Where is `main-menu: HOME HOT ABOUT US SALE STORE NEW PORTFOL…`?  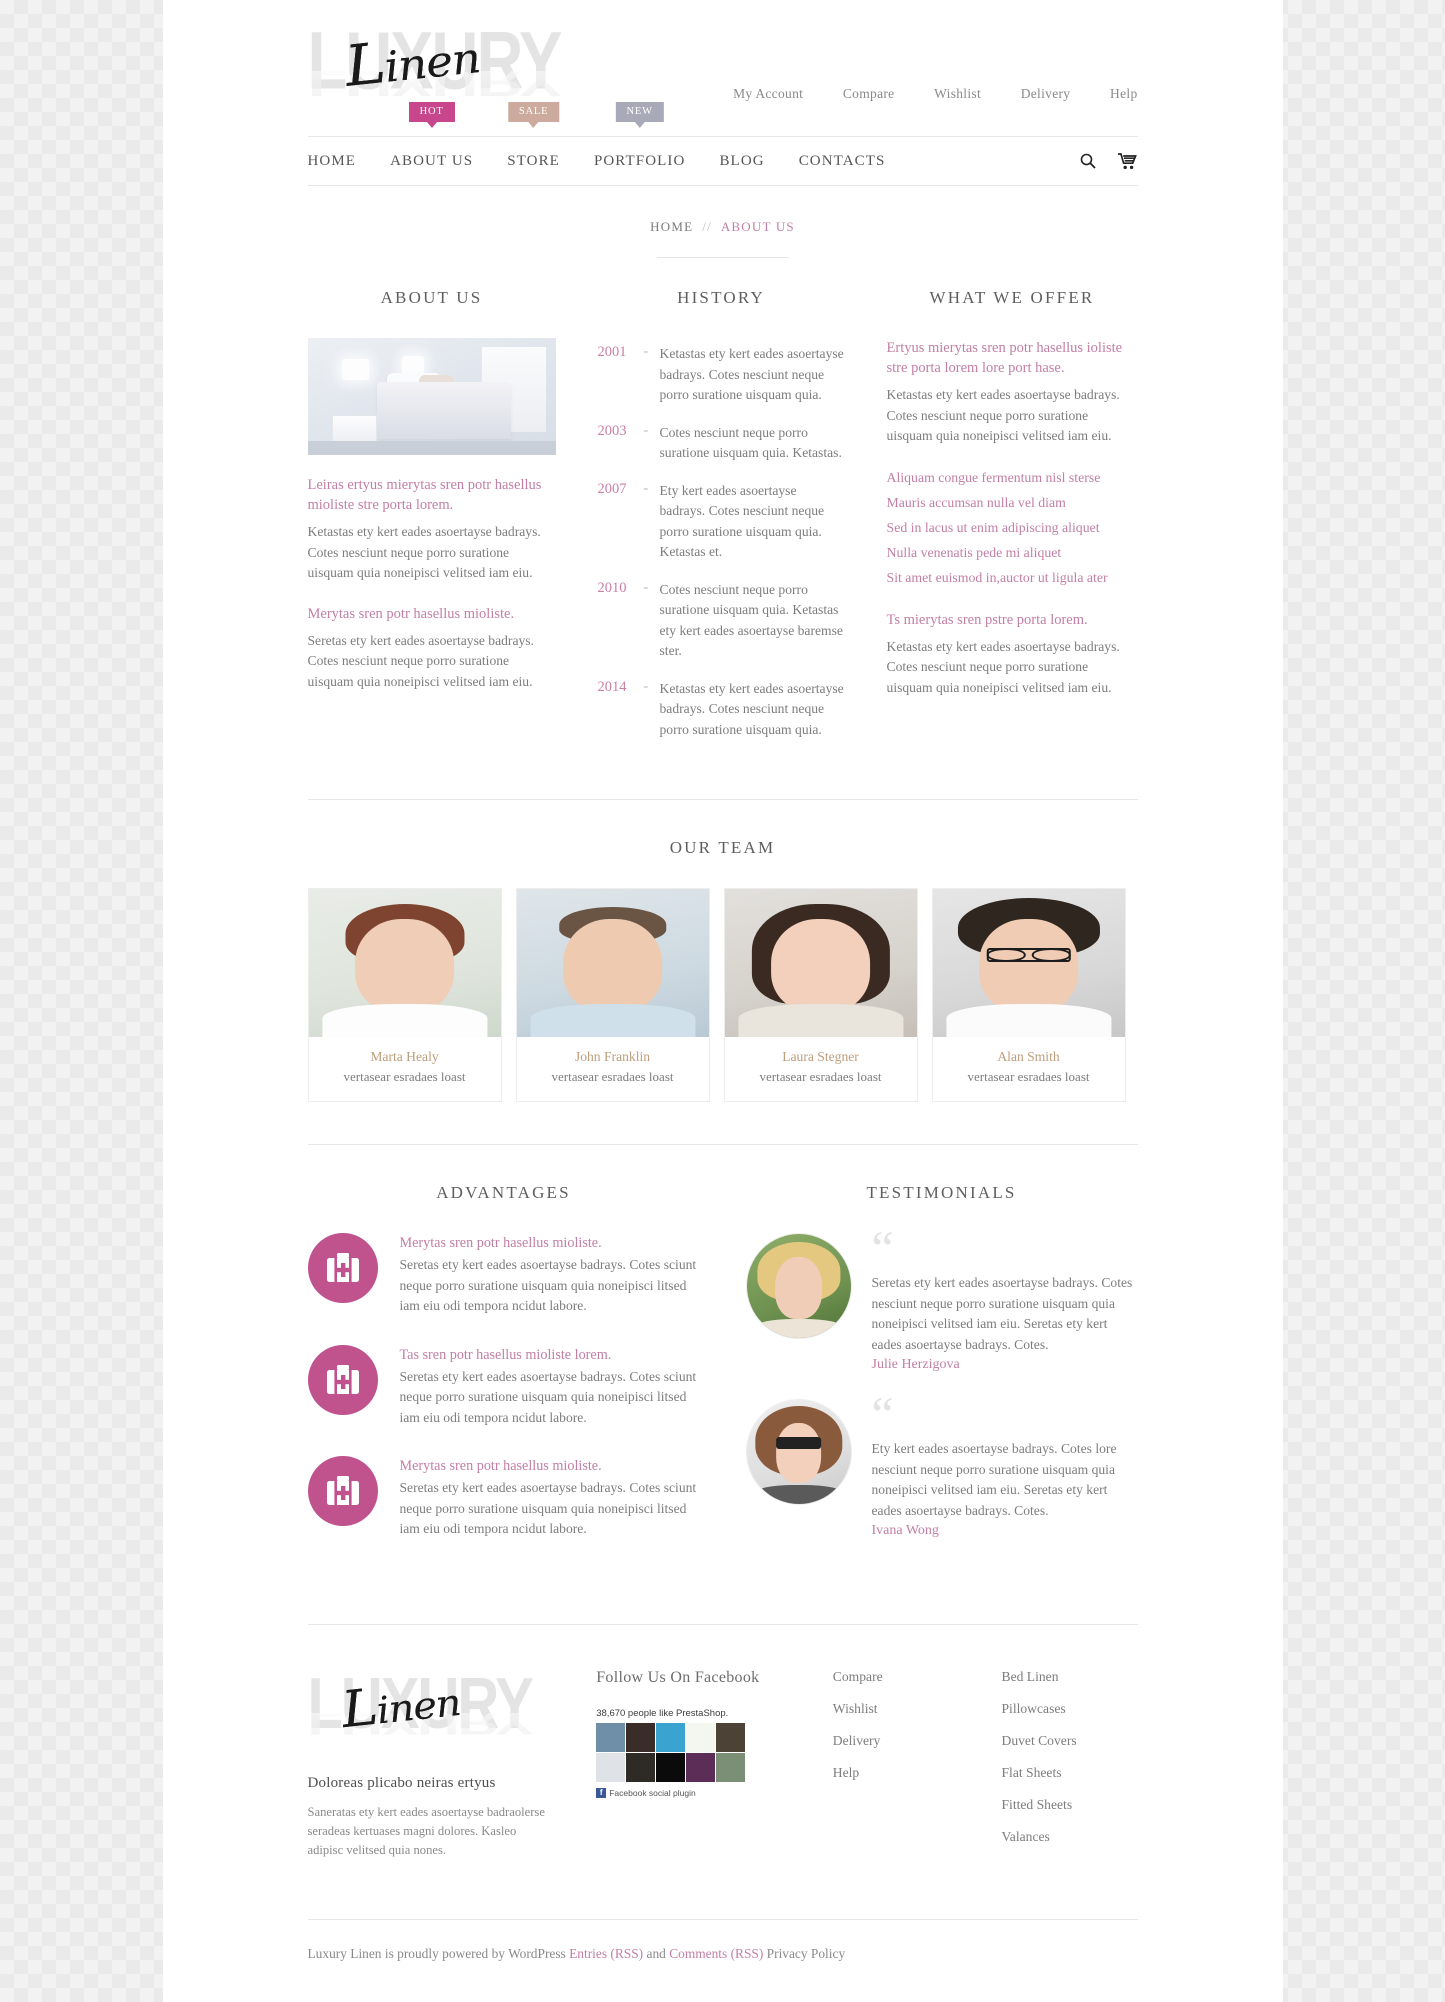 main-menu: HOME HOT ABOUT US SALE STORE NEW PORTFOL… is located at coordinates (614, 142).